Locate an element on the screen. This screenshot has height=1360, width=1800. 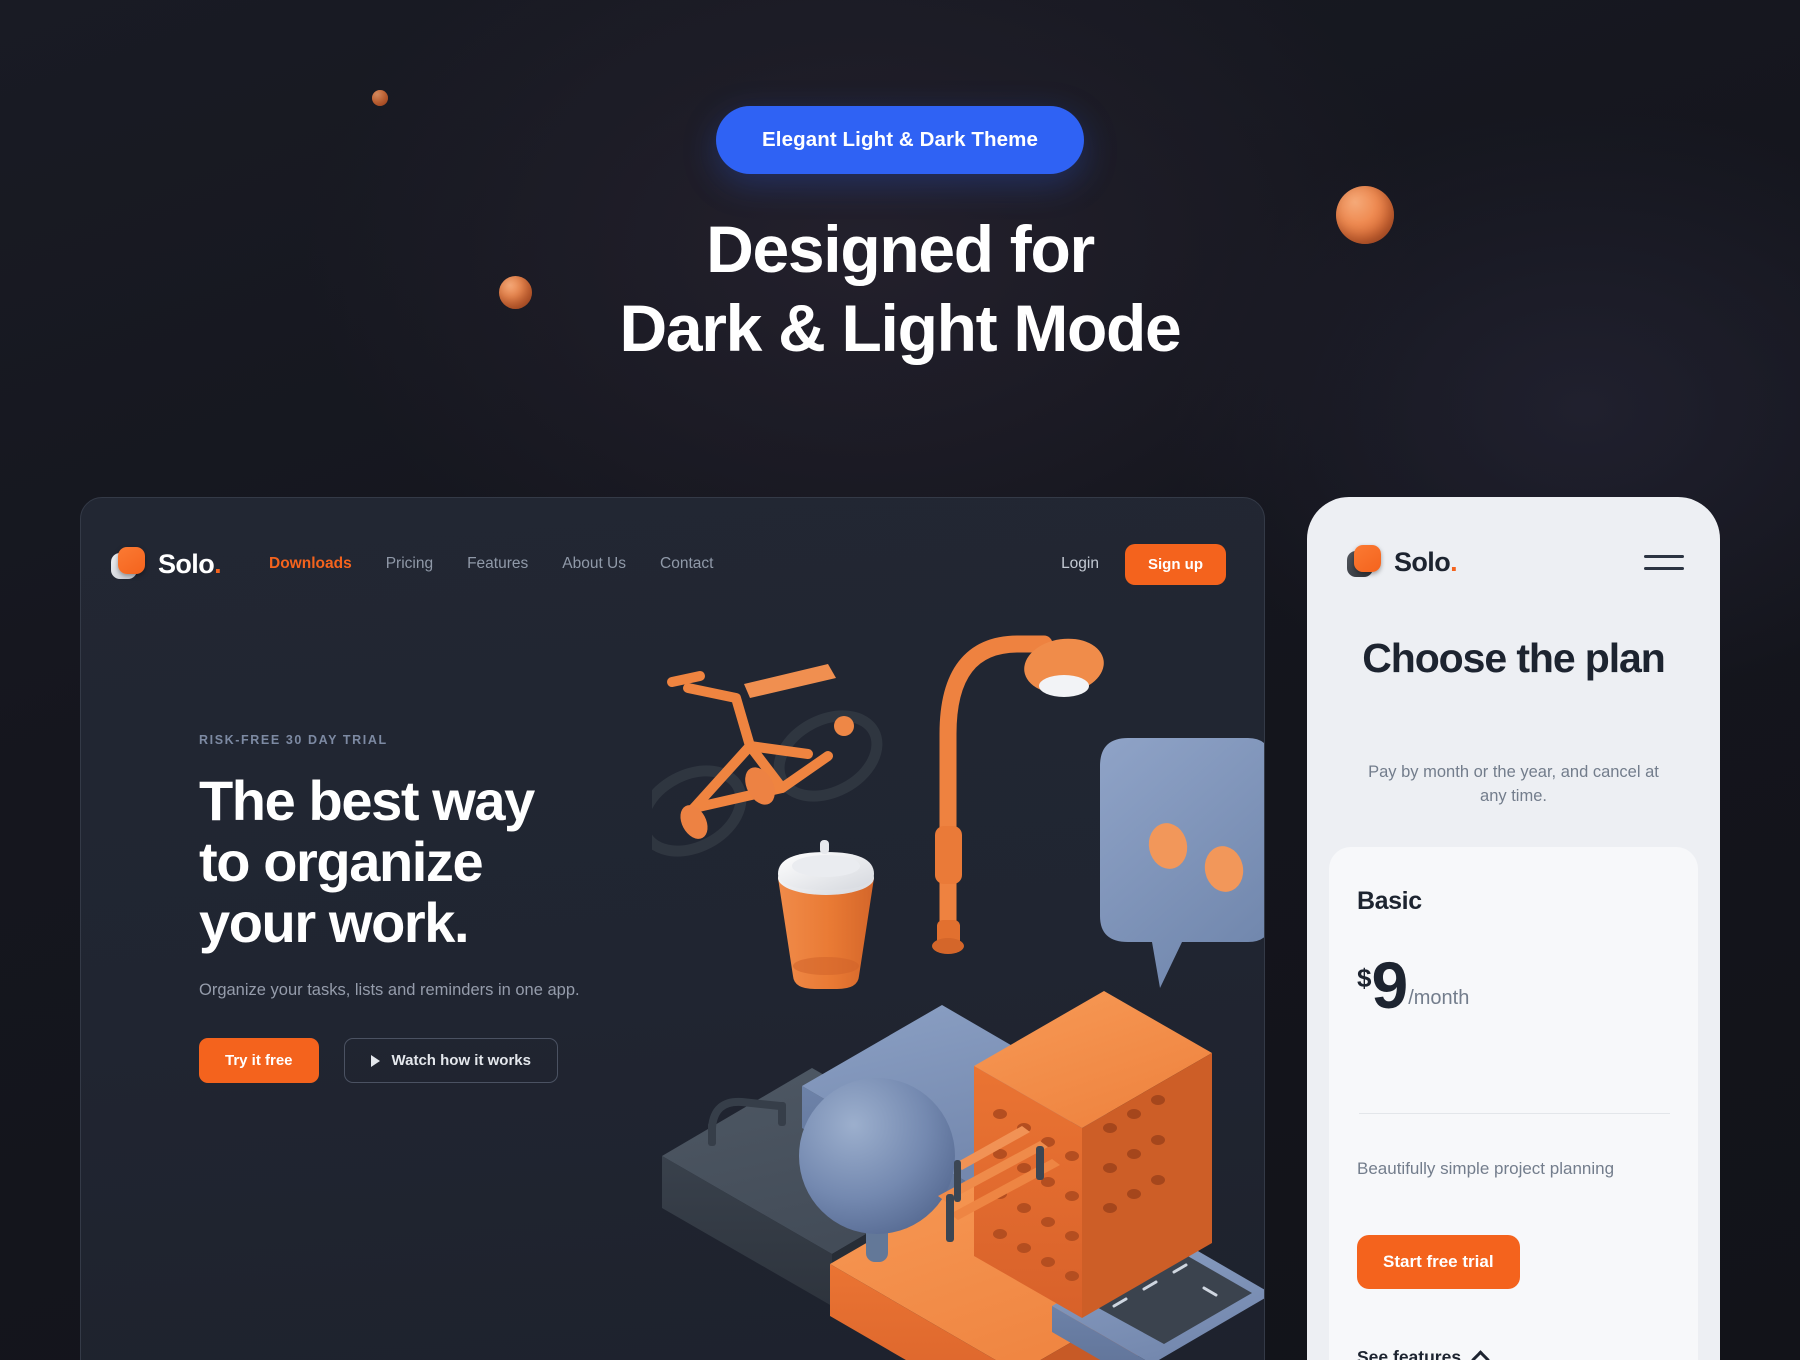
nav-item-features: Features is located at coordinates (497, 564).